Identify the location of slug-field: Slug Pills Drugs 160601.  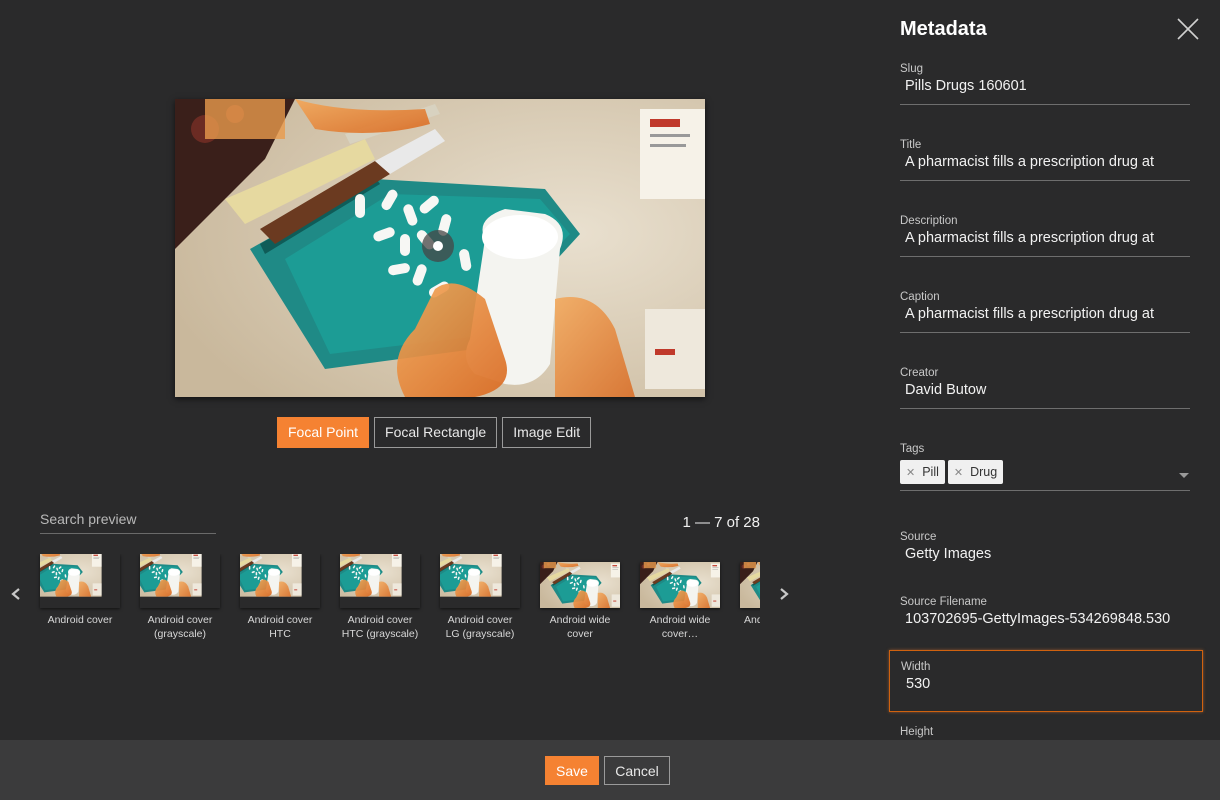
(1045, 84).